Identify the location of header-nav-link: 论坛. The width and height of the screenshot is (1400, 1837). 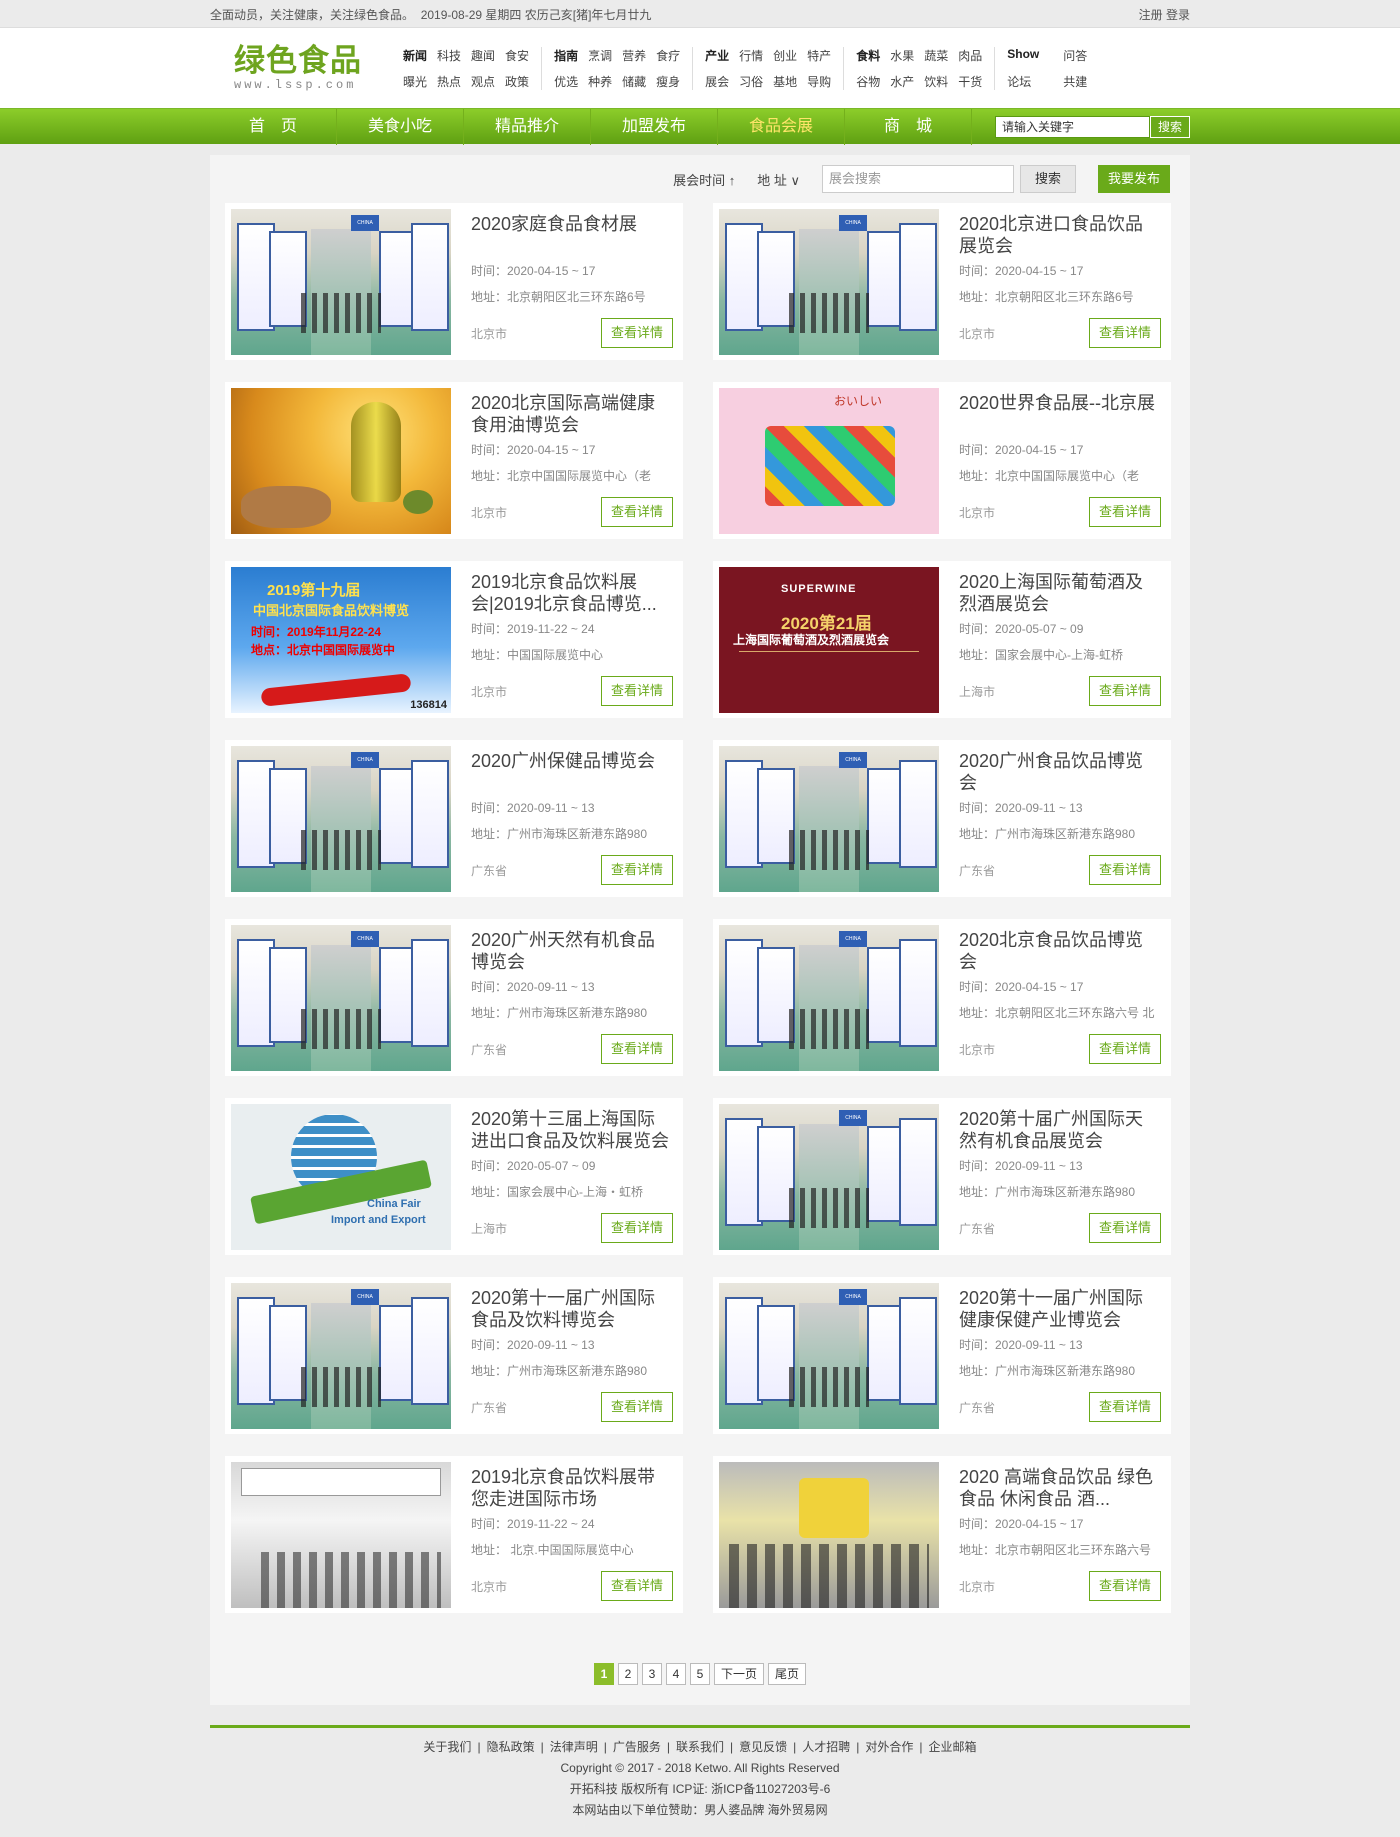
(1023, 81).